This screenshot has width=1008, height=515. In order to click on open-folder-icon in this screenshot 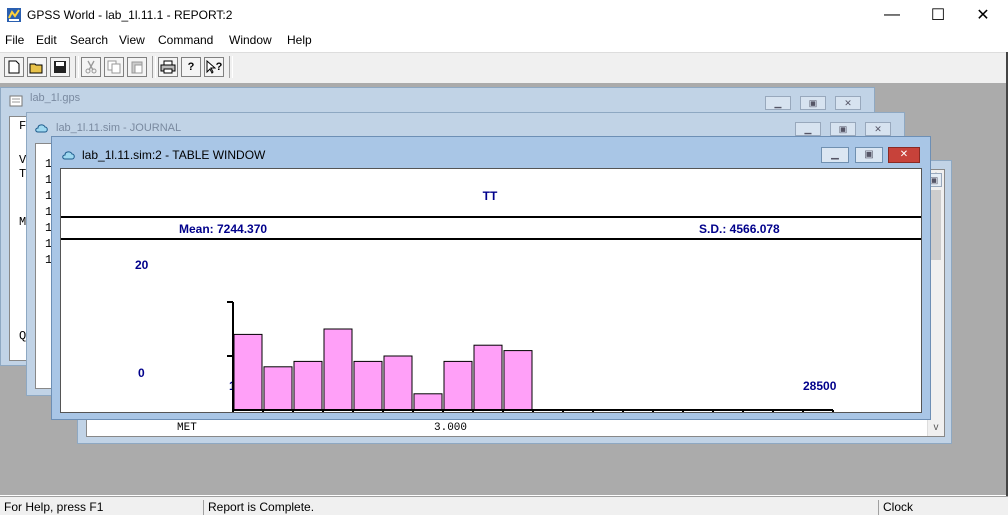, I will do `click(36, 68)`.